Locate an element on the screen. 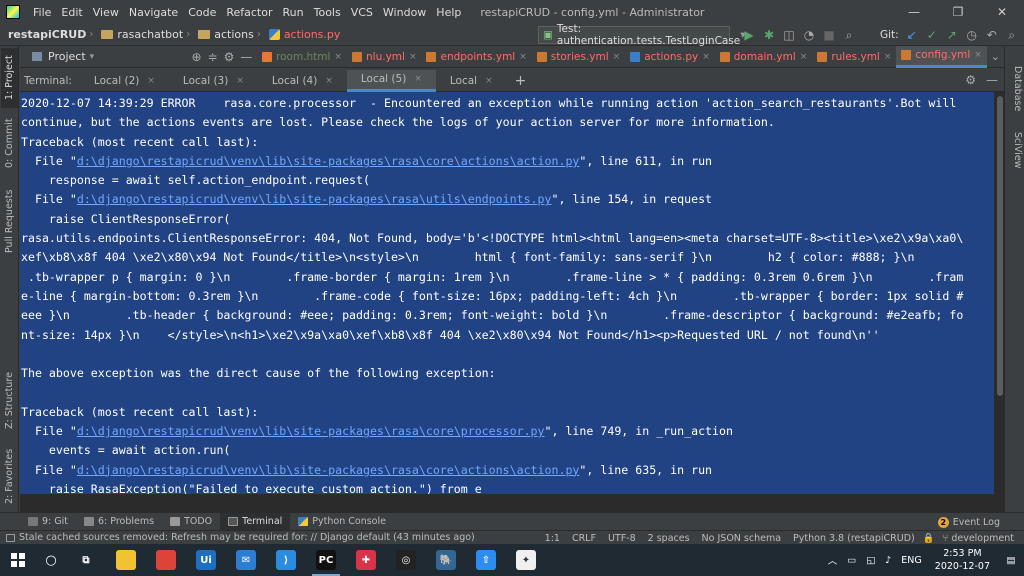  breadcrumb-subfolder: actions is located at coordinates (223, 34).